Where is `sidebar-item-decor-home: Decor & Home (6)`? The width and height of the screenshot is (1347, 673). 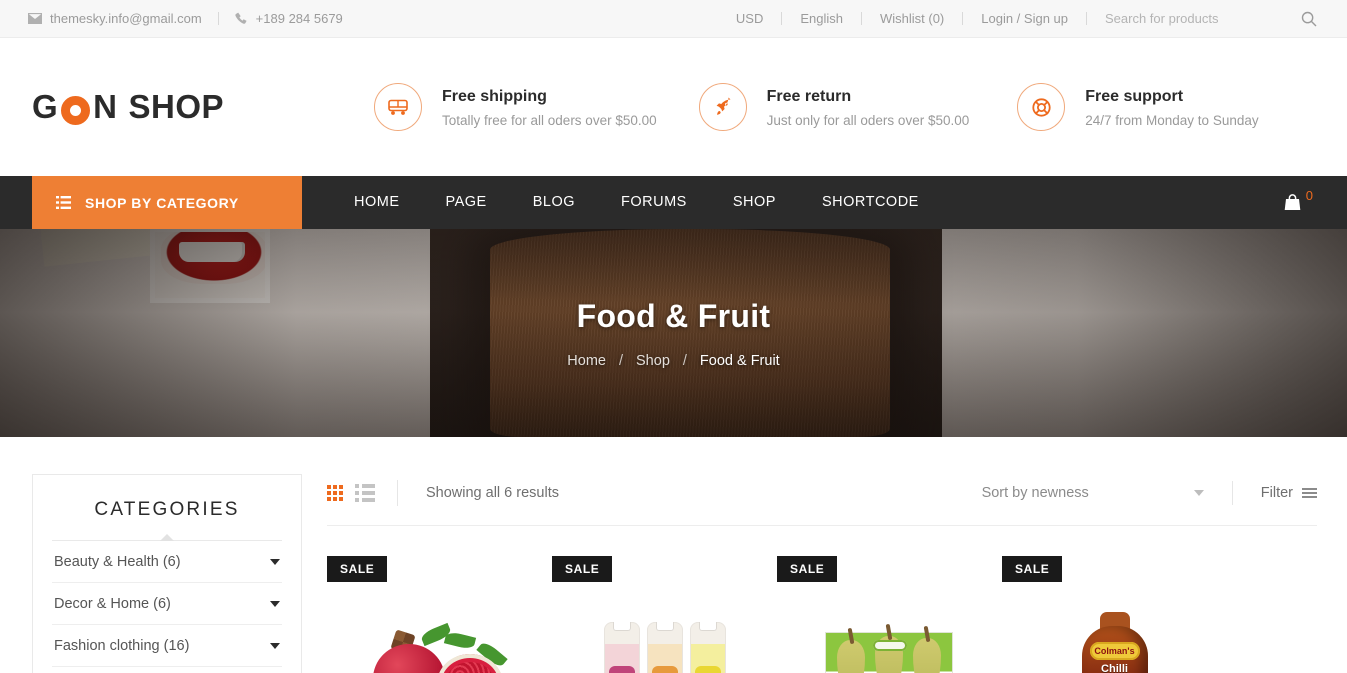 sidebar-item-decor-home: Decor & Home (6) is located at coordinates (167, 604).